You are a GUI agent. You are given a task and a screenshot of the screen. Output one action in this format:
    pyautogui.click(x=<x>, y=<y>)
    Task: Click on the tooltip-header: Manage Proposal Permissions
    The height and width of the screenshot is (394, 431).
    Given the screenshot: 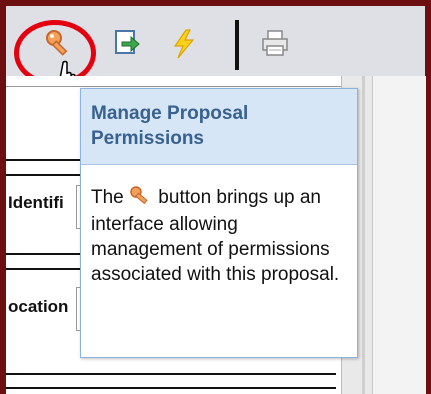 What is the action you would take?
    pyautogui.click(x=219, y=127)
    